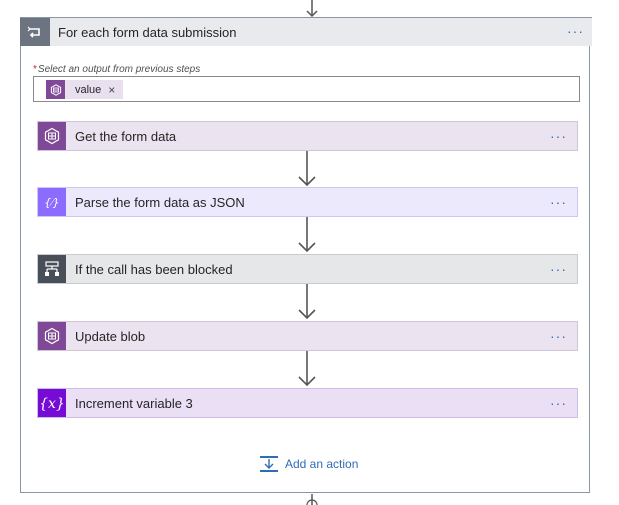  I want to click on action-card-parse-json: {⁄} Parse the form data as JSON ···, so click(307, 202).